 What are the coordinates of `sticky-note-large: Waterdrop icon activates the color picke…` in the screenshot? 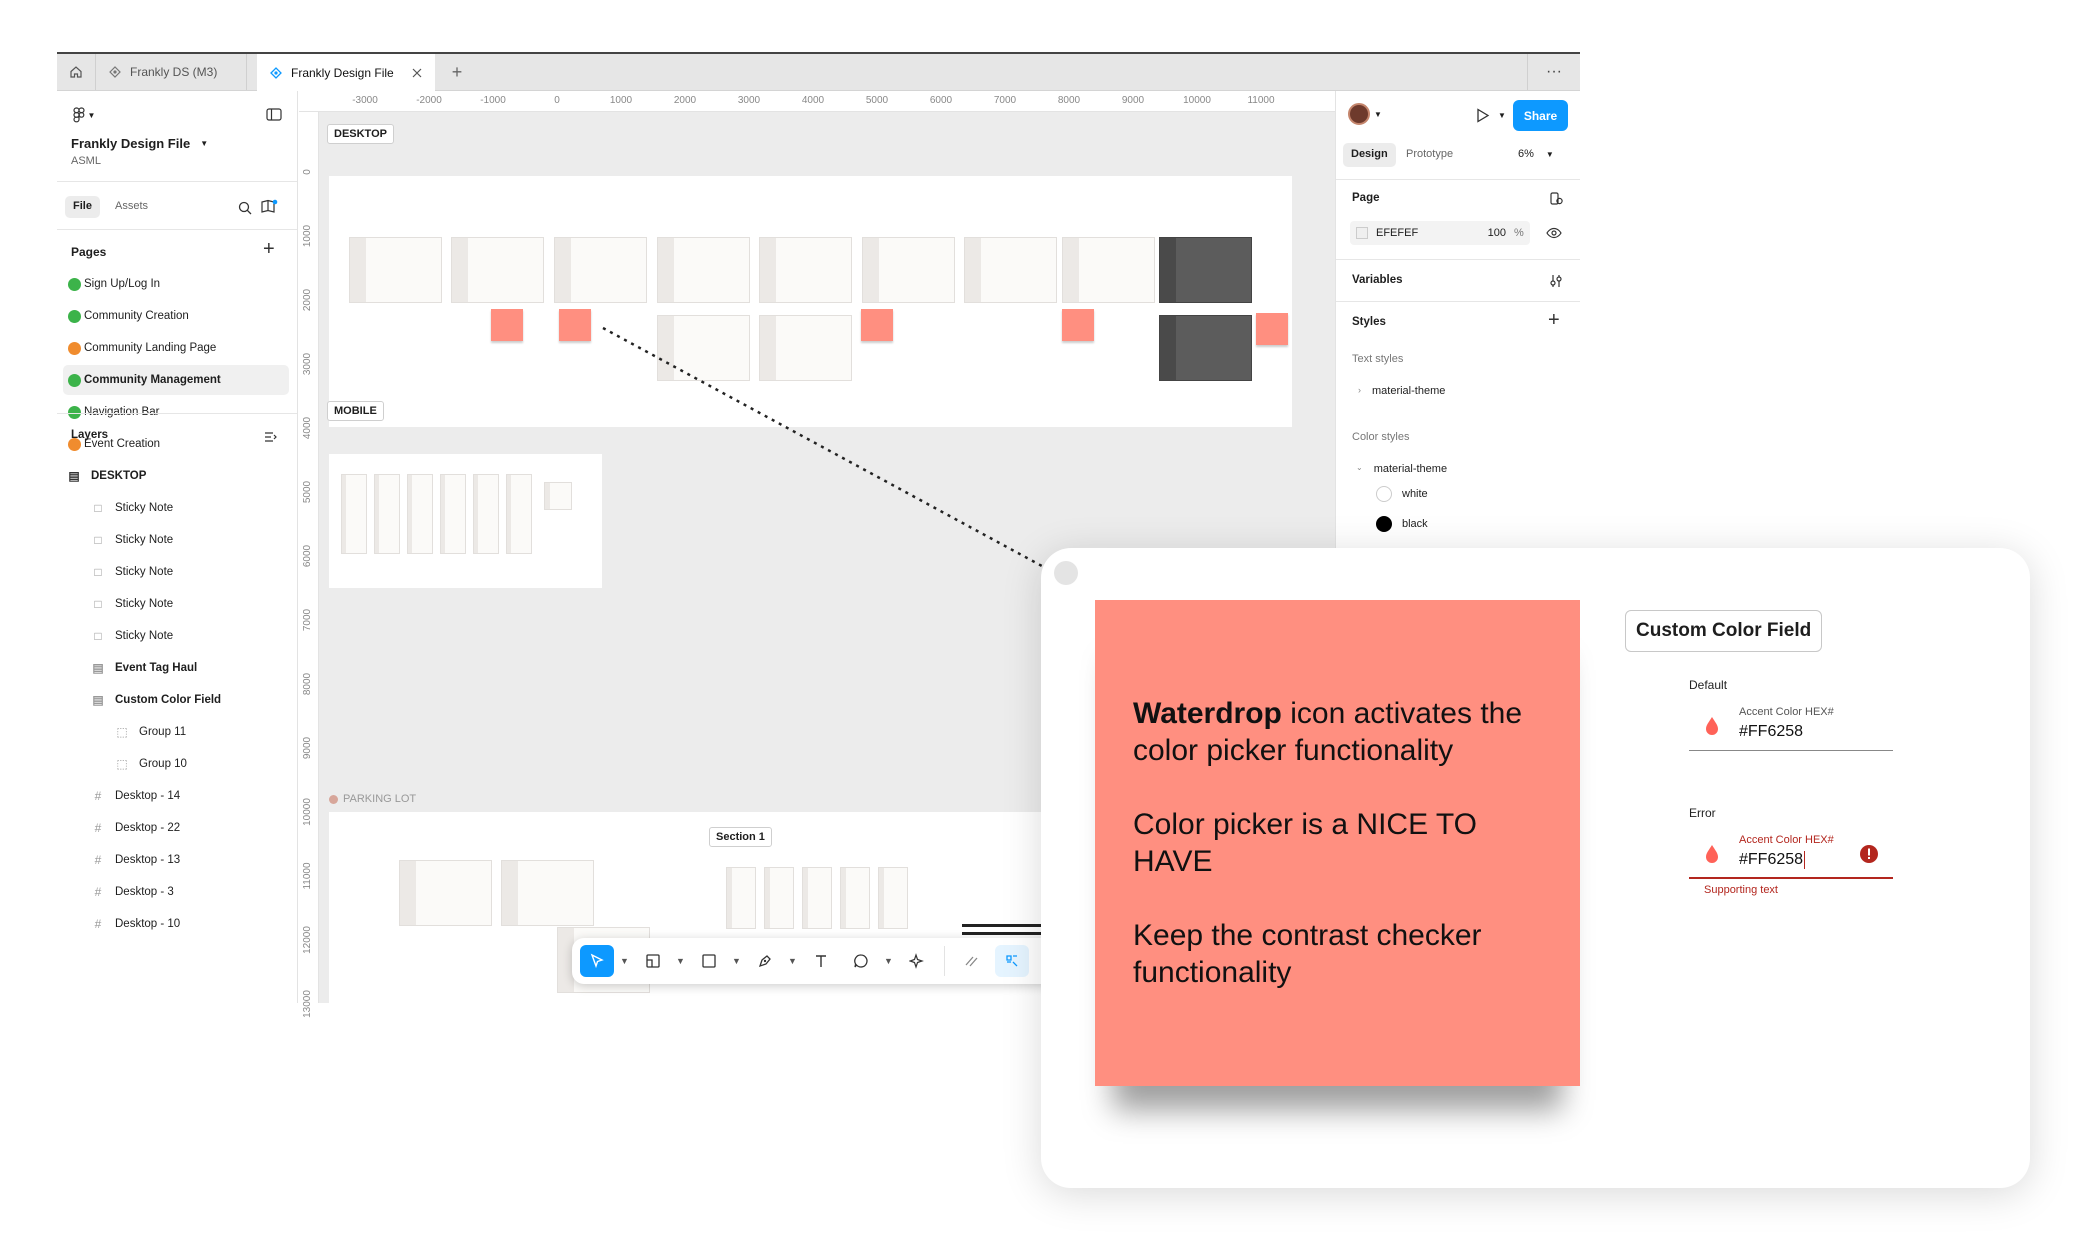 It's located at (1337, 843).